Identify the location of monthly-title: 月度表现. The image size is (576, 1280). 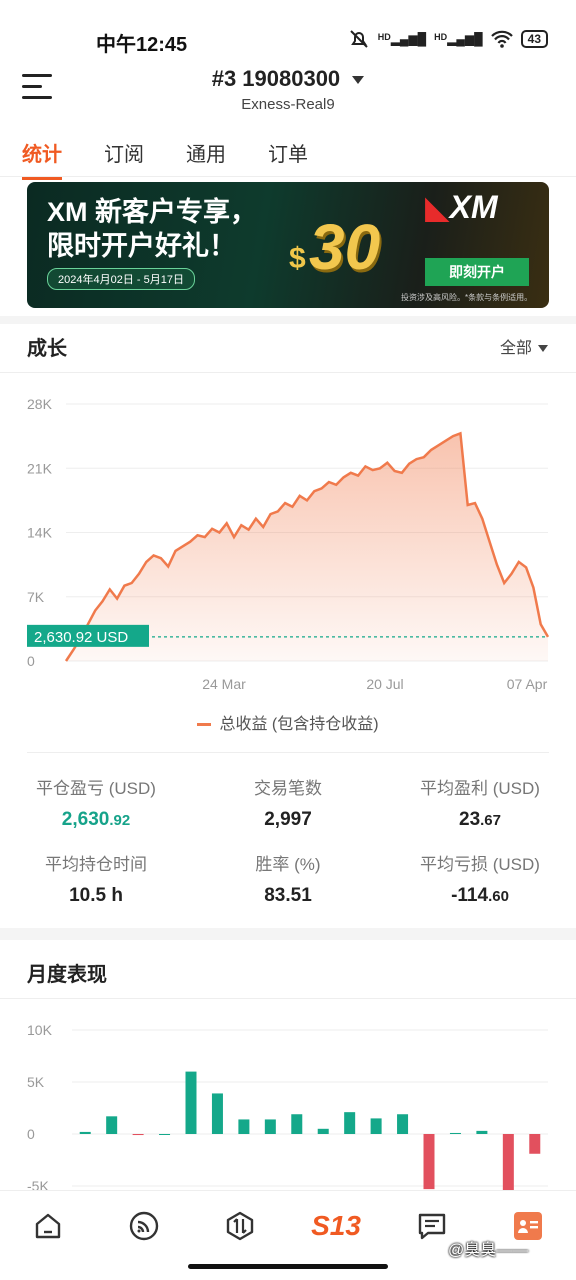
(67, 975).